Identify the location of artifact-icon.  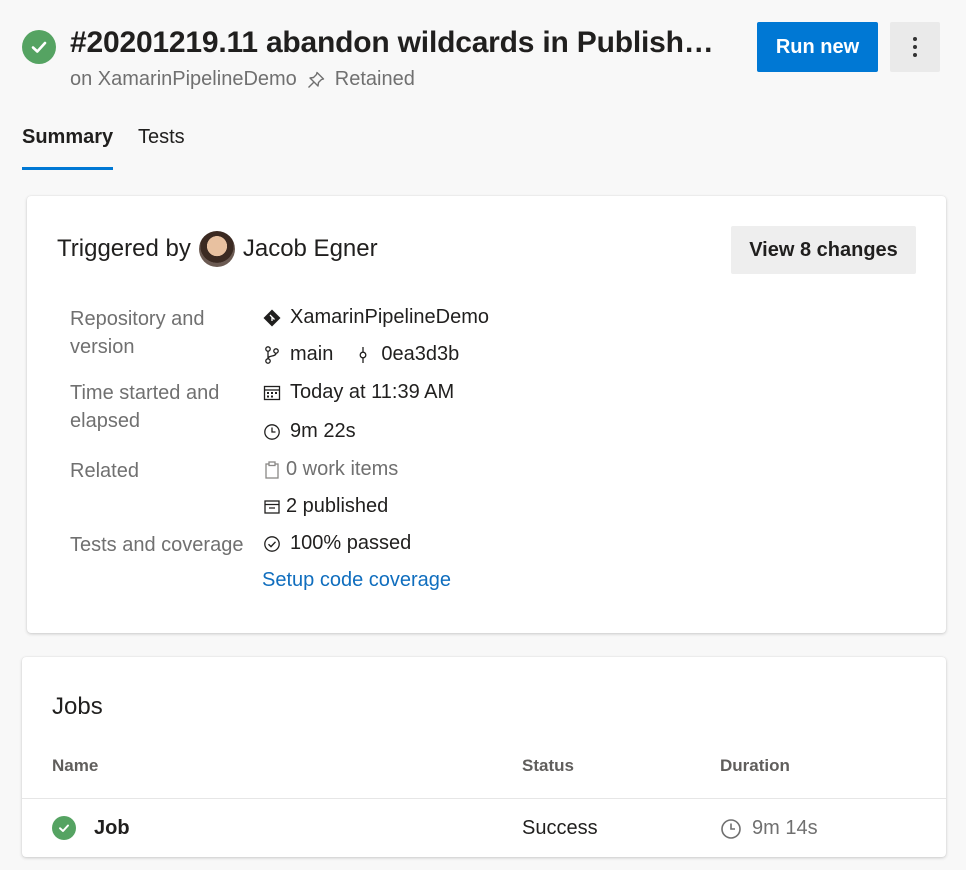
(272, 507).